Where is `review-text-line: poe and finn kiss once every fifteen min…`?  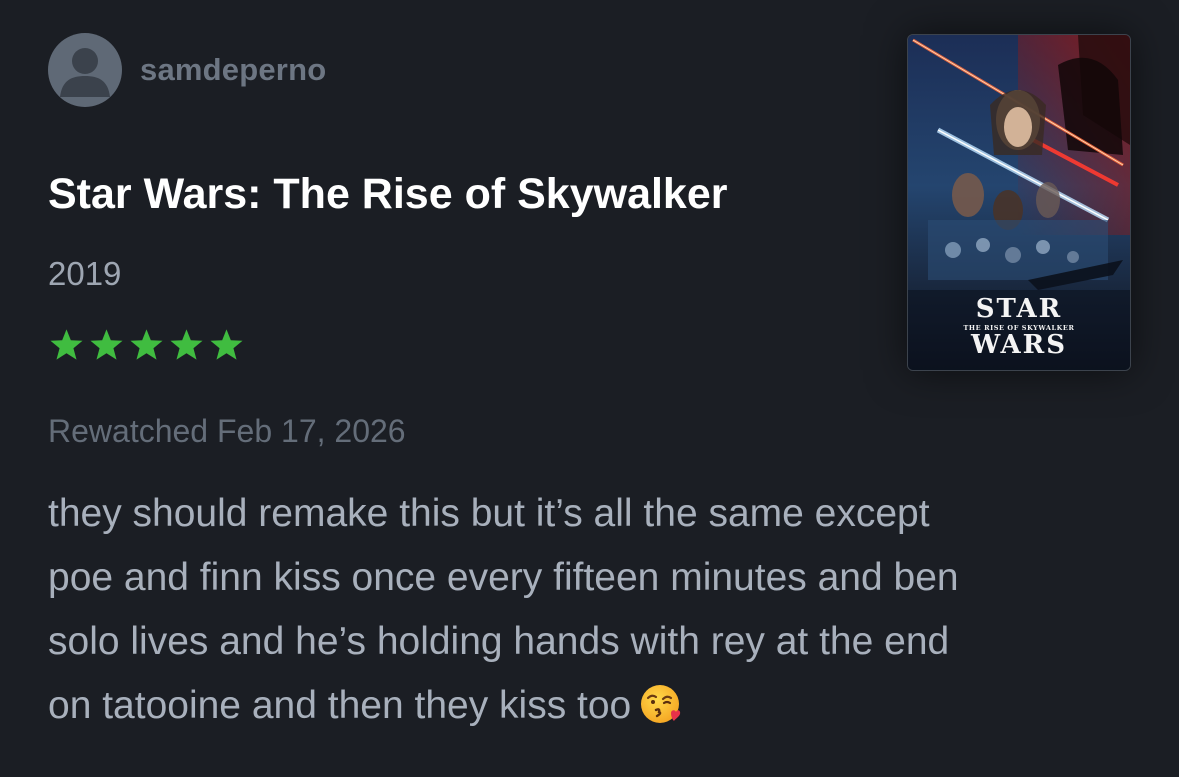 review-text-line: poe and finn kiss once every fifteen min… is located at coordinates (503, 577).